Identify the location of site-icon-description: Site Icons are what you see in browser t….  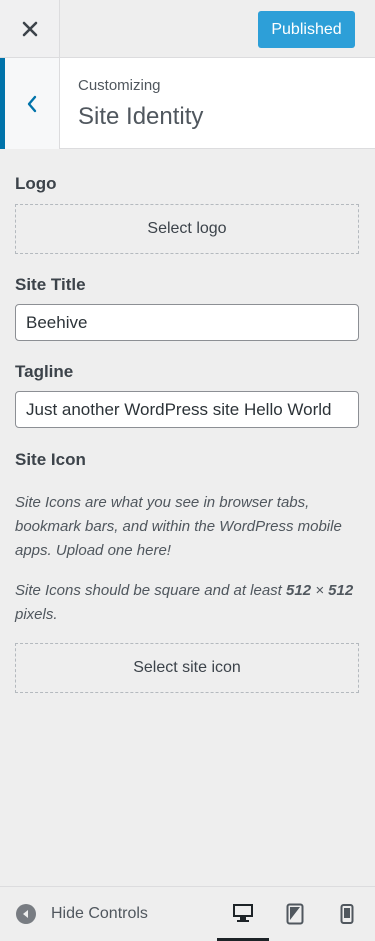
(178, 526).